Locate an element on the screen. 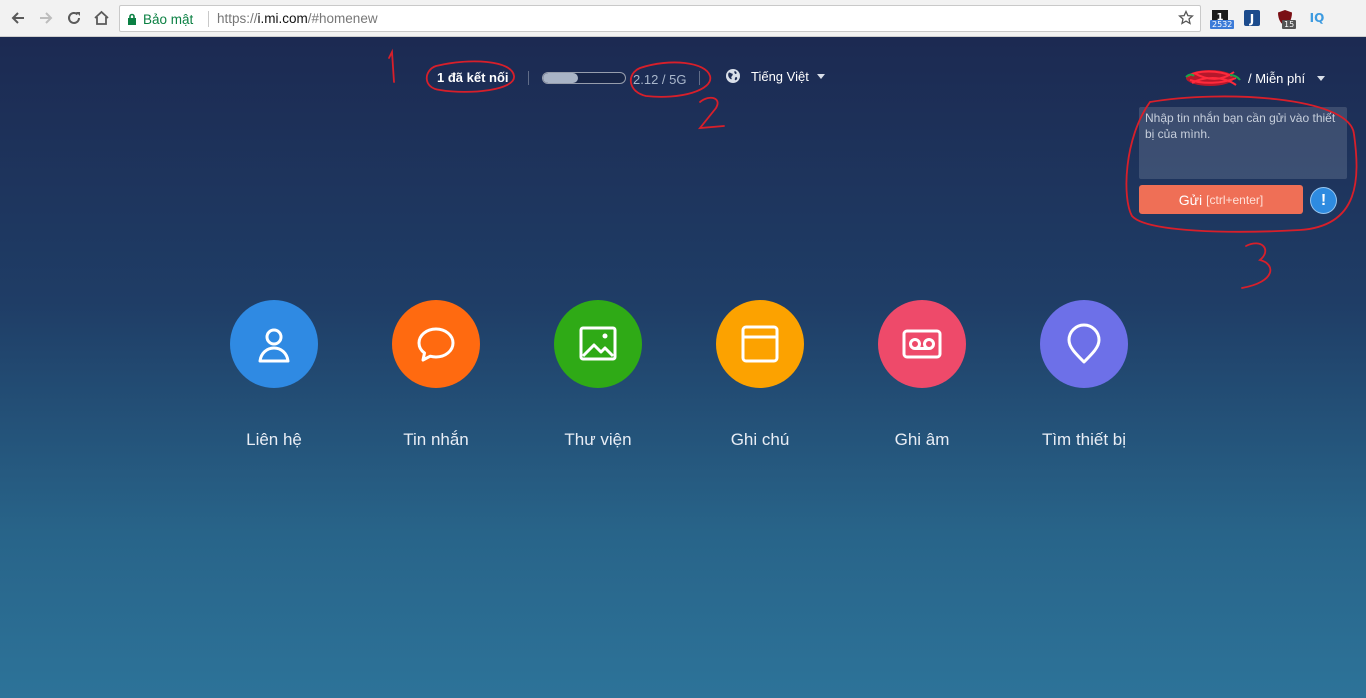 The height and width of the screenshot is (698, 1366). lock-icon is located at coordinates (132, 19).